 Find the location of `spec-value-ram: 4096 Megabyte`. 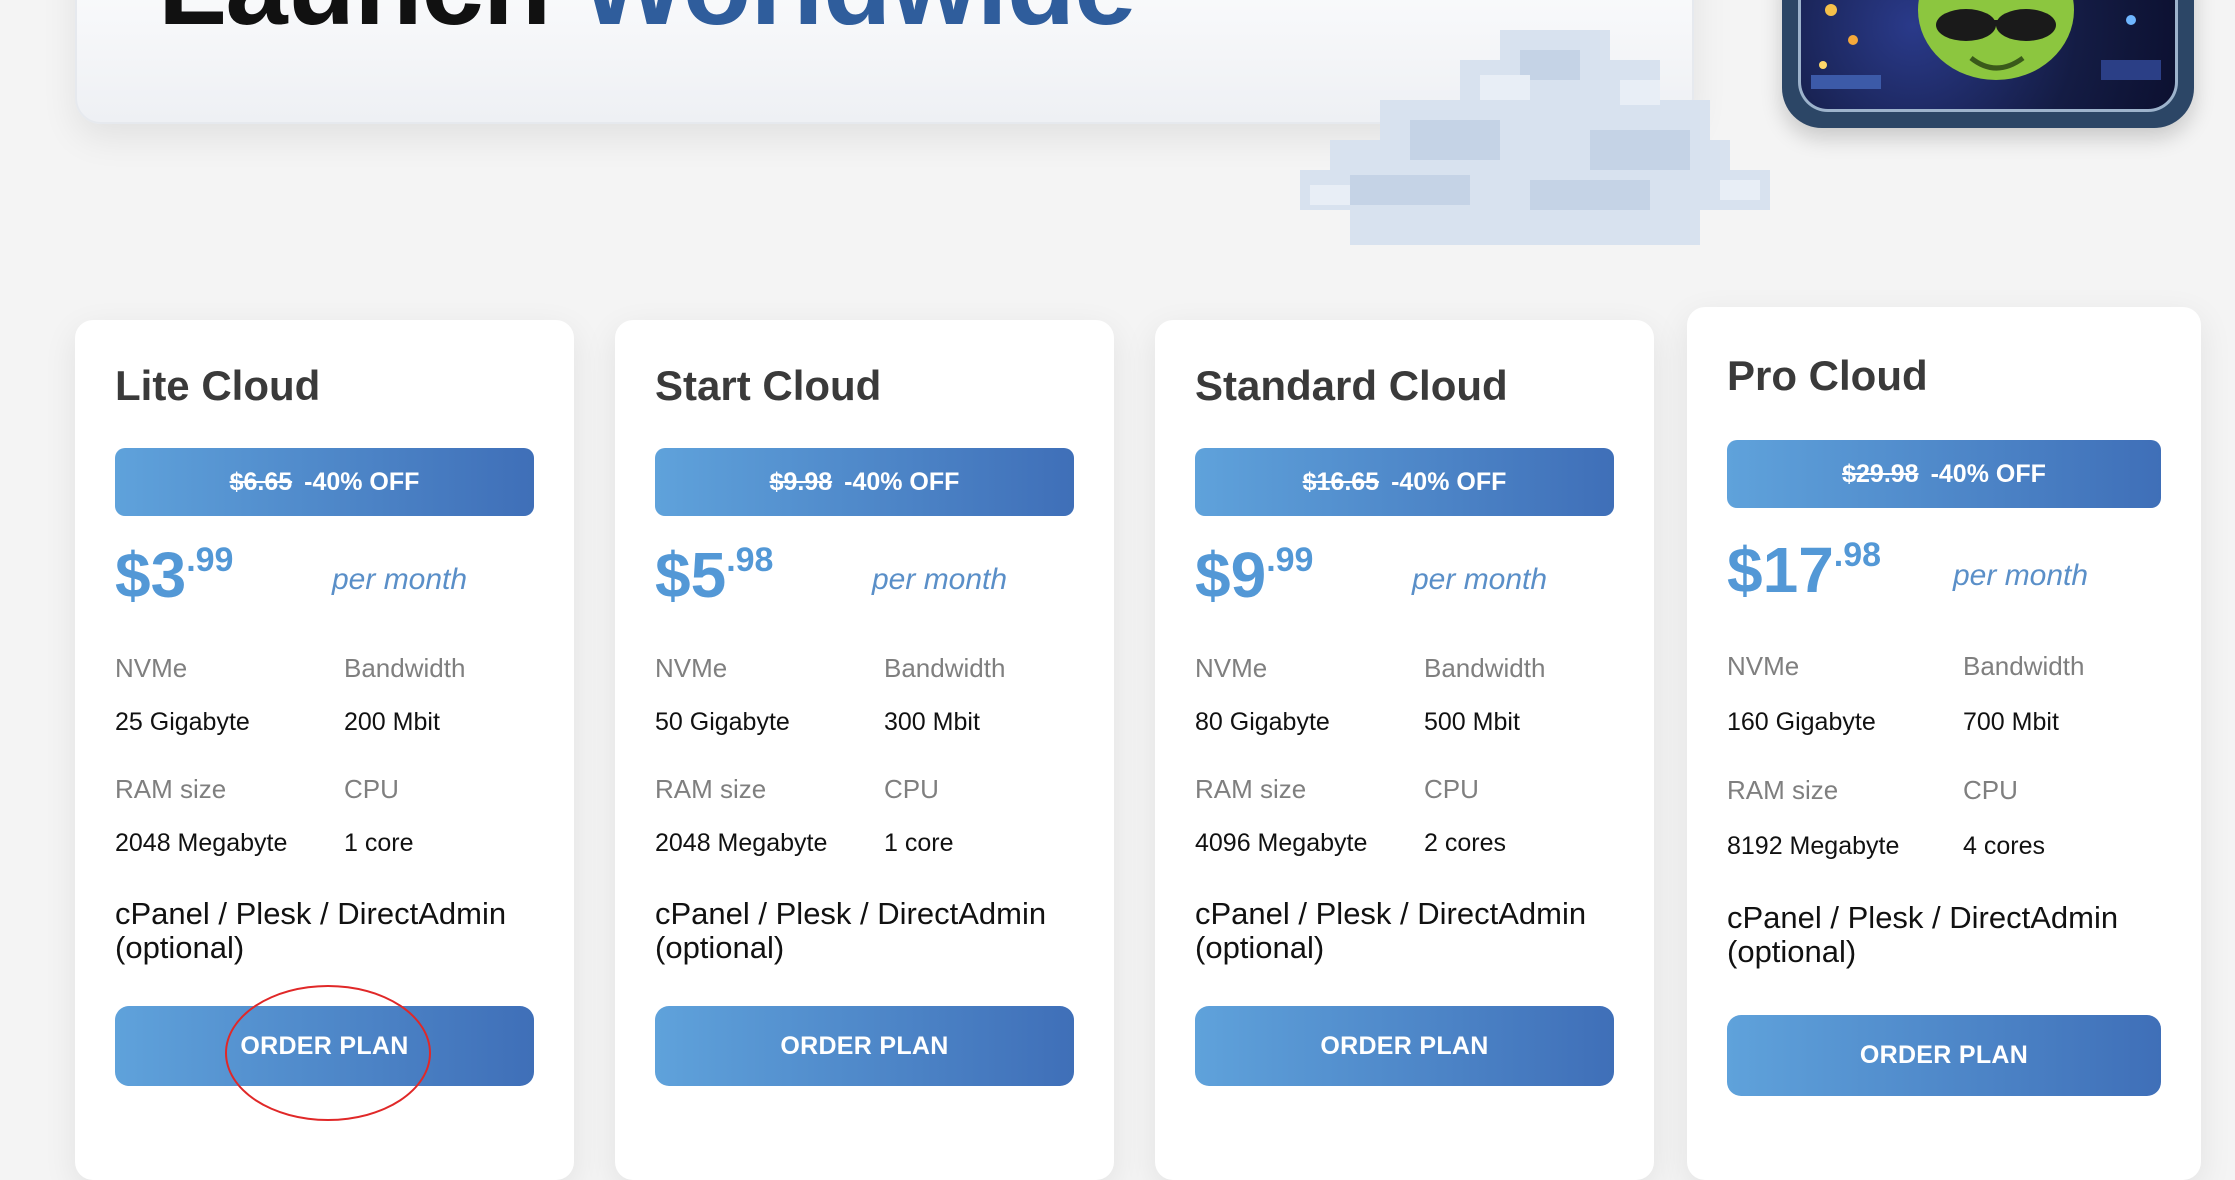

spec-value-ram: 4096 Megabyte is located at coordinates (1281, 843).